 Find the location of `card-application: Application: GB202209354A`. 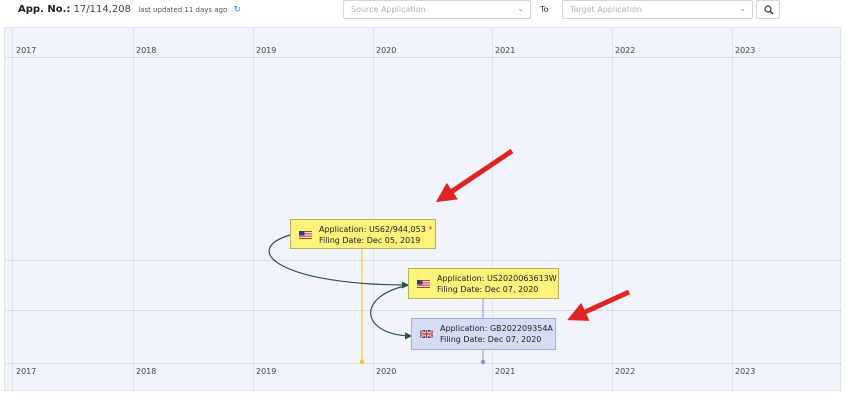

card-application: Application: GB202209354A is located at coordinates (496, 328).